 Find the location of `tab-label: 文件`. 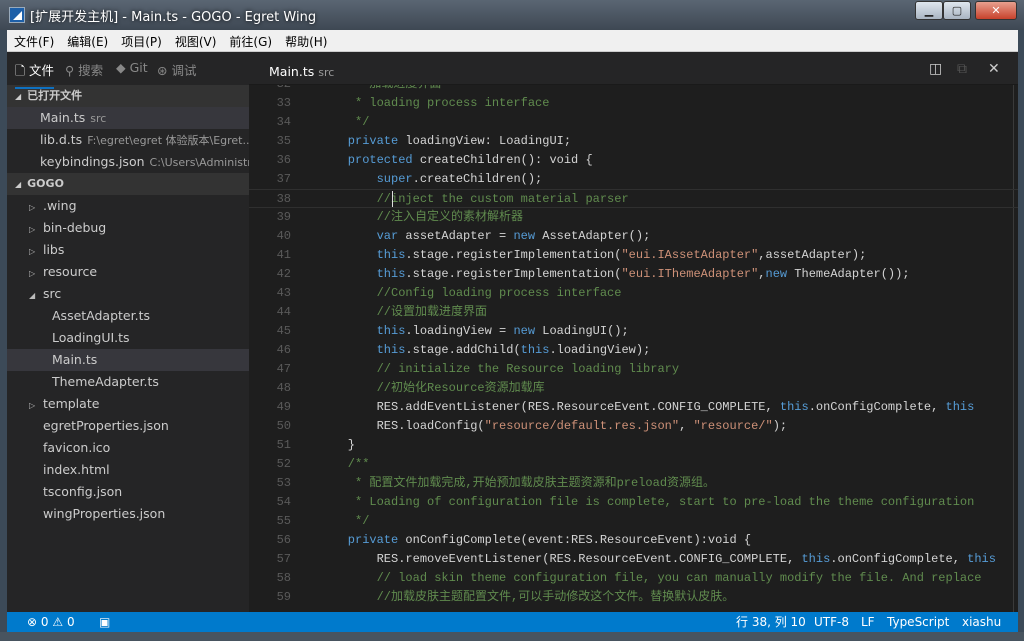

tab-label: 文件 is located at coordinates (42, 70).